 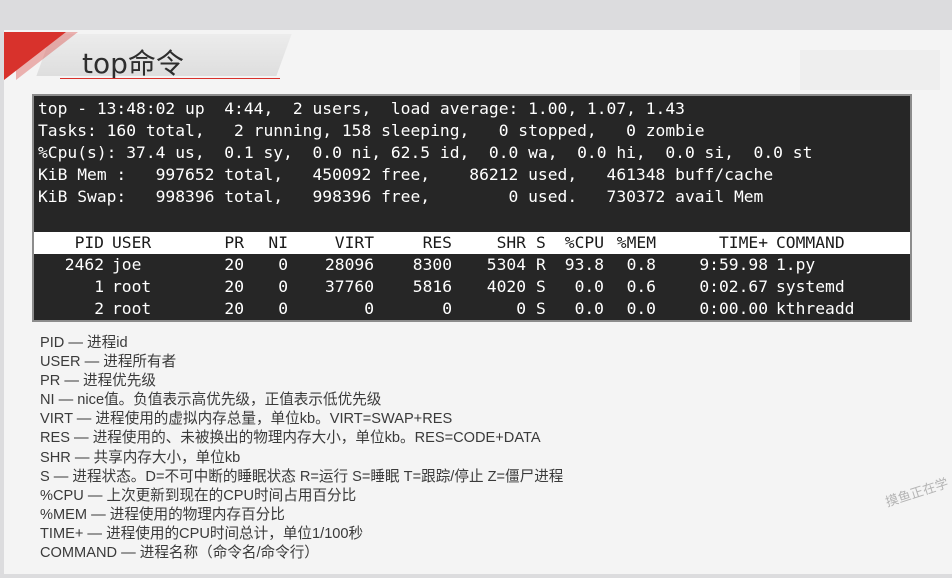 What do you see at coordinates (127, 264) in the screenshot?
I see `cell-user: joe` at bounding box center [127, 264].